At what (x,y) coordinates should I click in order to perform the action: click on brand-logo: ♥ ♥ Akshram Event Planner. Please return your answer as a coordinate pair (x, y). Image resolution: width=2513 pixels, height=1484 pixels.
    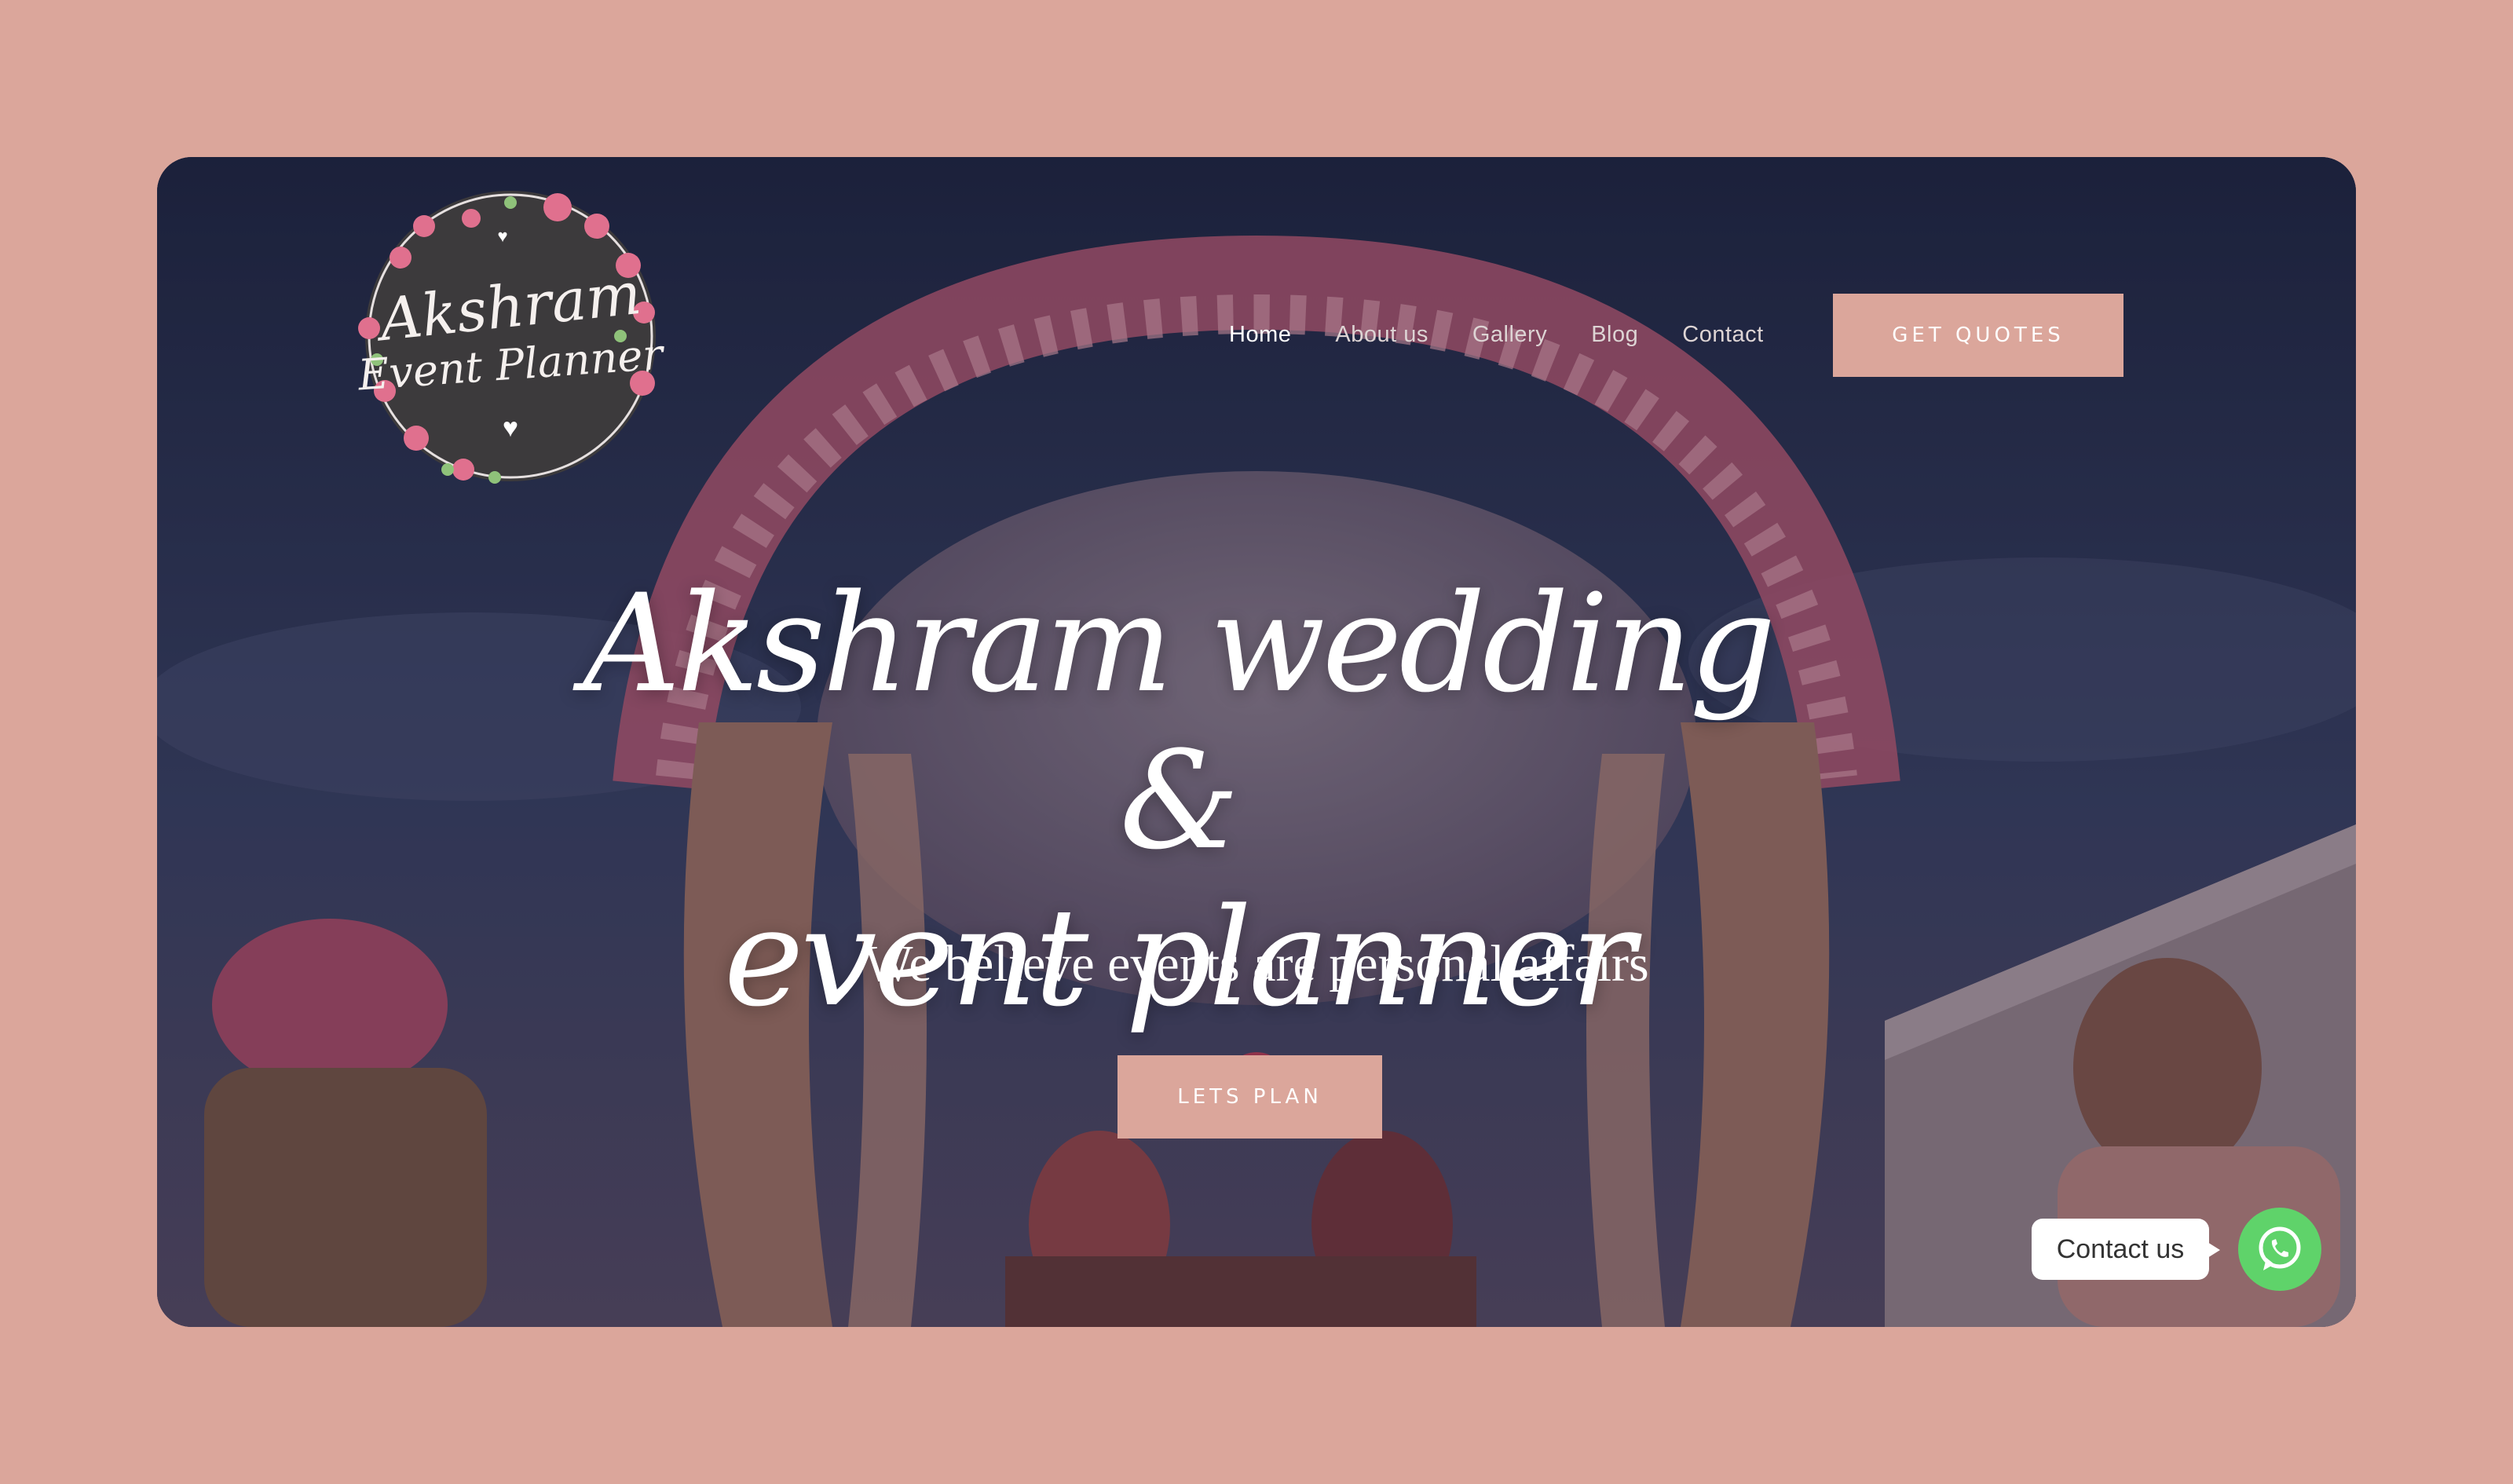
    Looking at the image, I should click on (510, 336).